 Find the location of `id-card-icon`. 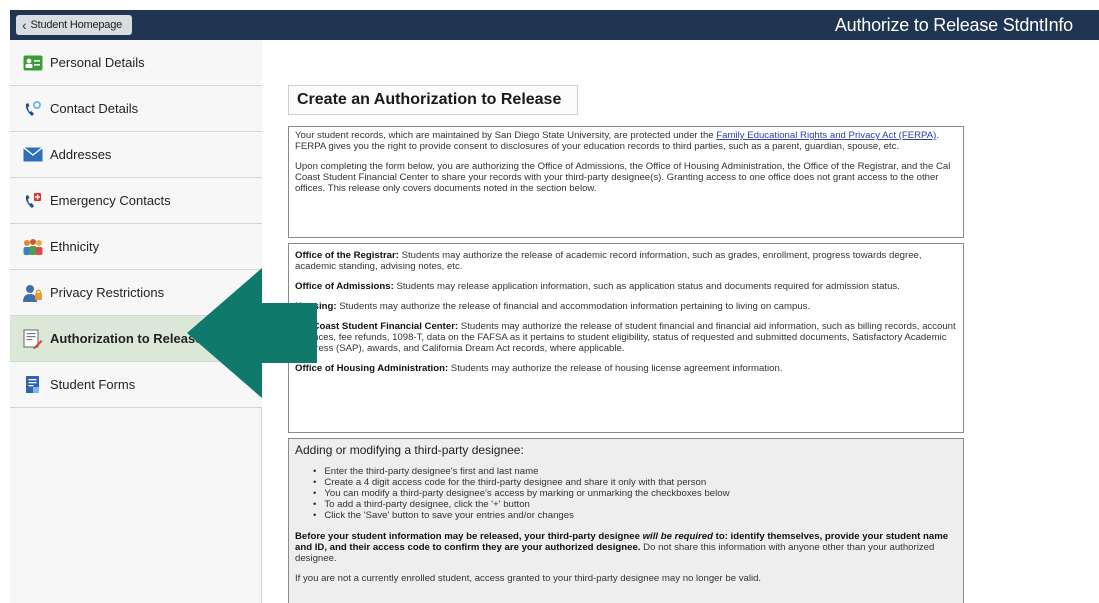

id-card-icon is located at coordinates (33, 63).